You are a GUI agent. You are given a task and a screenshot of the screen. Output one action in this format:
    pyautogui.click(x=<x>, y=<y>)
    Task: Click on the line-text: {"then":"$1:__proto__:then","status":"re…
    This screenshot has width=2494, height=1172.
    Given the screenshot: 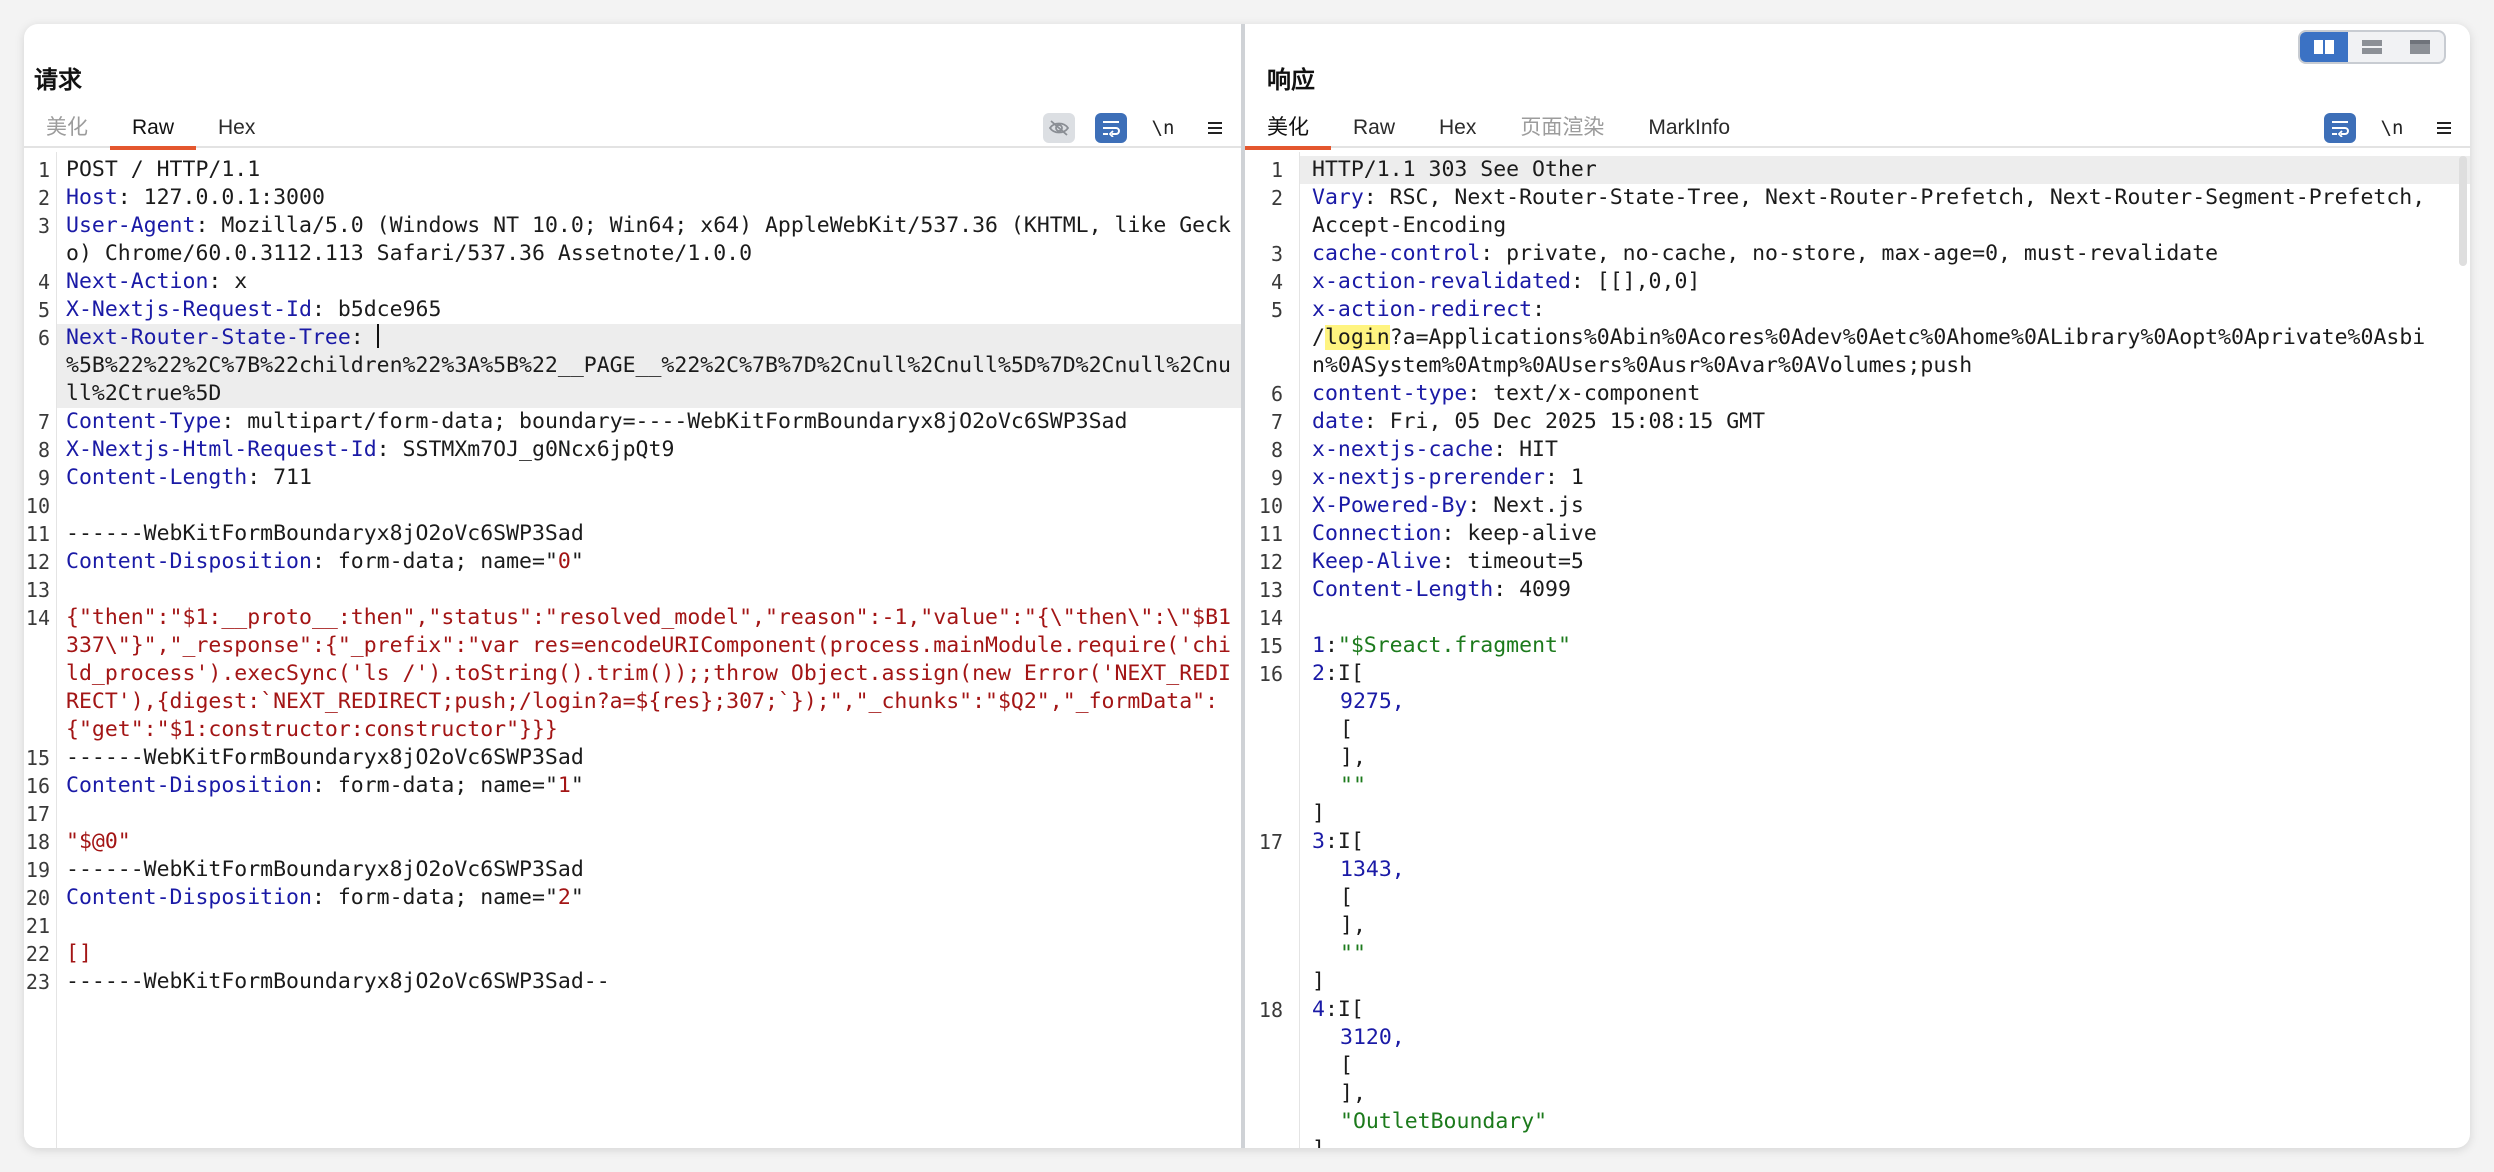 What is the action you would take?
    pyautogui.click(x=649, y=674)
    